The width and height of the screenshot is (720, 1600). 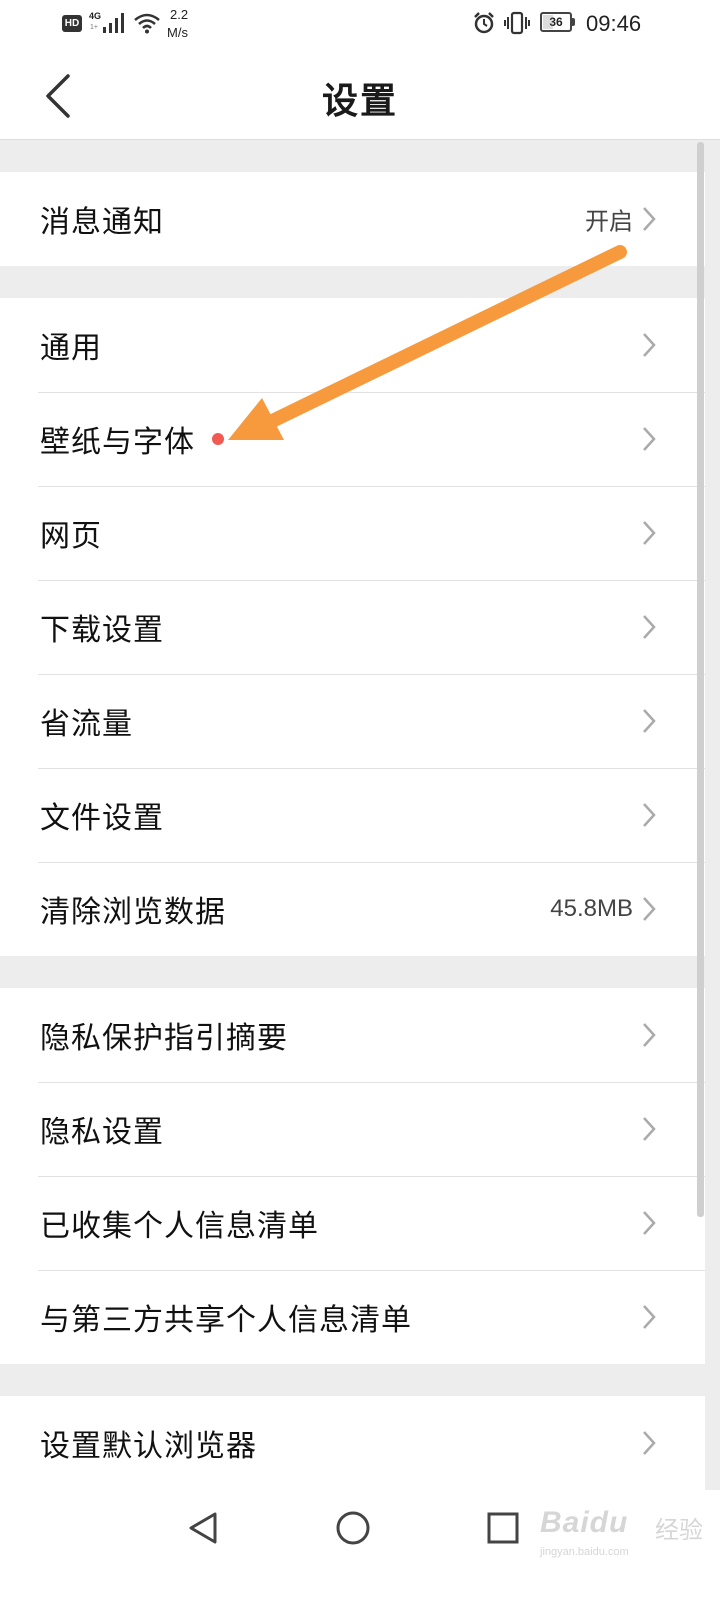 What do you see at coordinates (360, 25) in the screenshot?
I see `status-bar: HD 4G 1+ 2.2 M/s 36 09:46` at bounding box center [360, 25].